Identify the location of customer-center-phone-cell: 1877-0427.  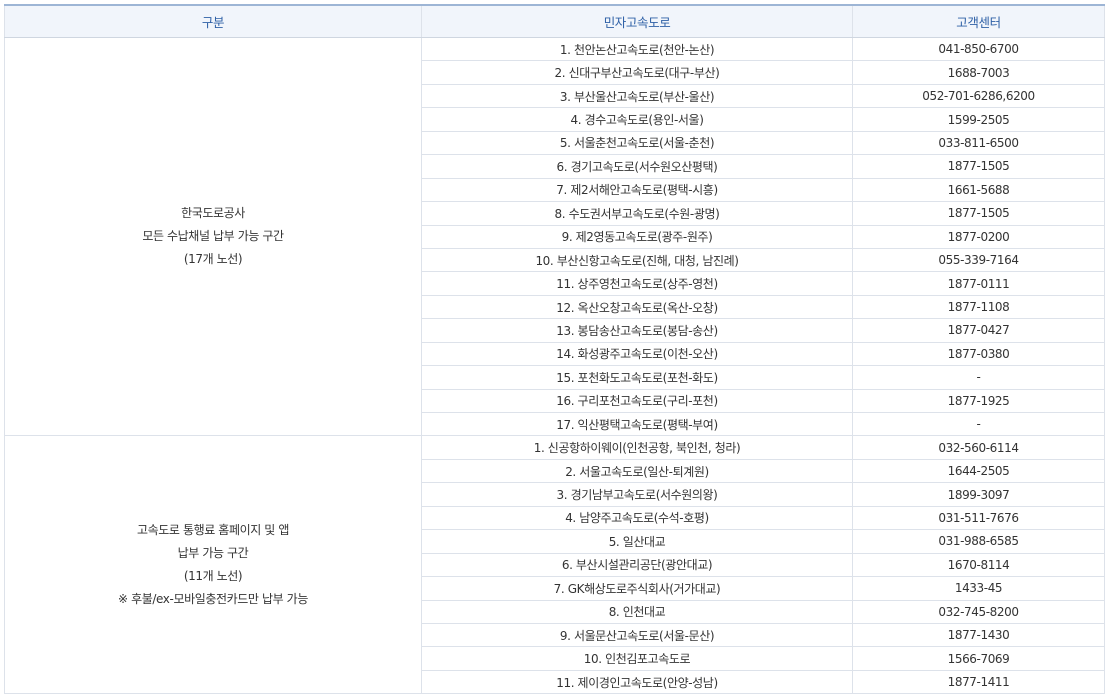
(978, 330).